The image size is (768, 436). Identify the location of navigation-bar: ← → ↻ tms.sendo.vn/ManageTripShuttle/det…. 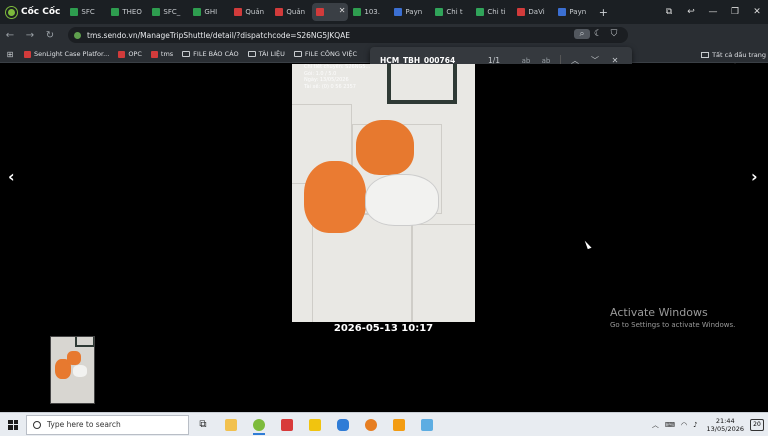
(384, 44).